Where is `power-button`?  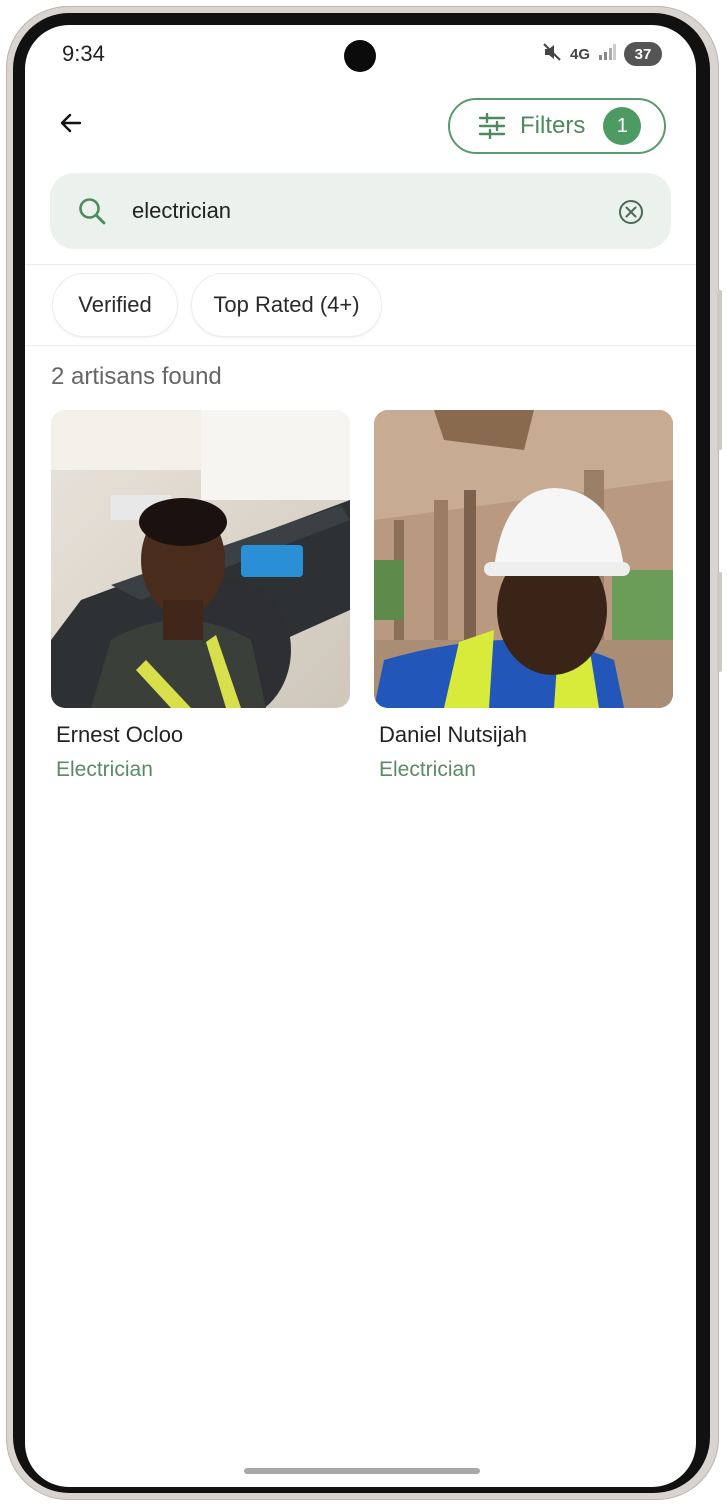 power-button is located at coordinates (719, 622).